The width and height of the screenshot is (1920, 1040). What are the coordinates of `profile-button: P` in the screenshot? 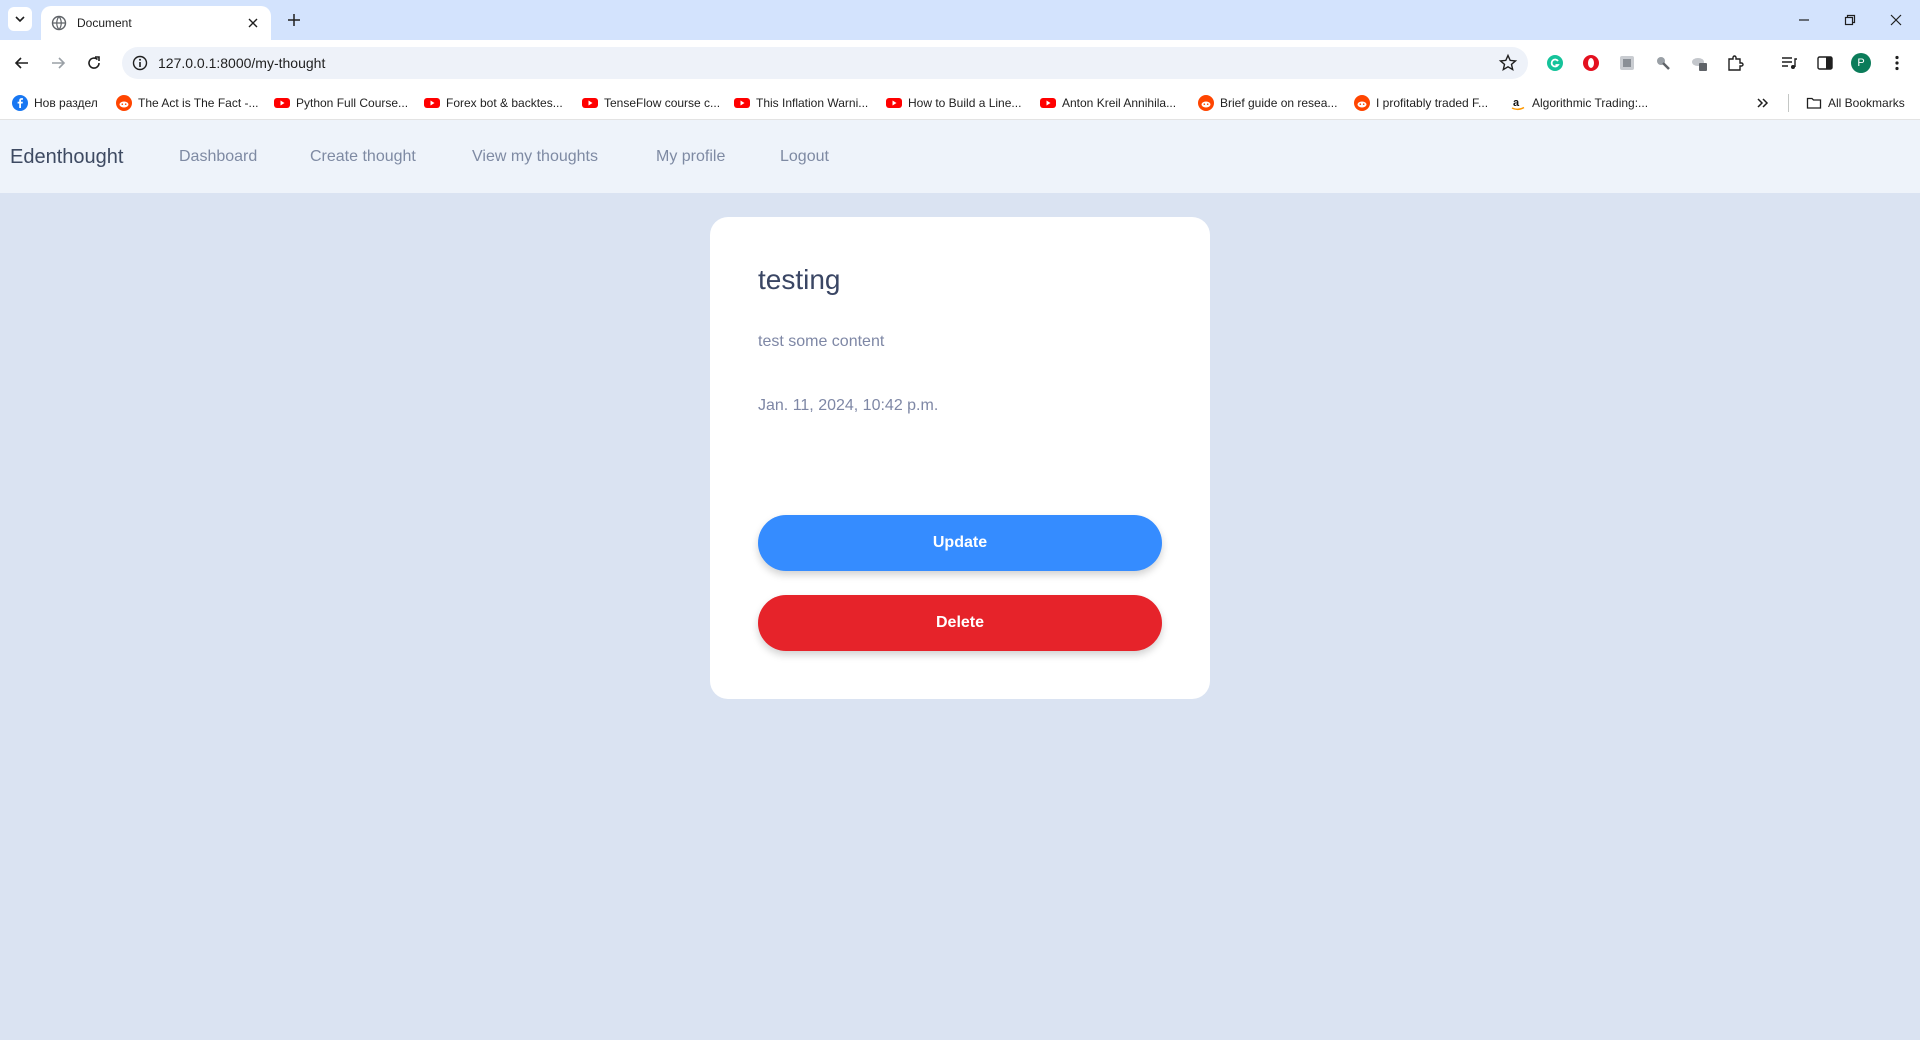 It's located at (1861, 63).